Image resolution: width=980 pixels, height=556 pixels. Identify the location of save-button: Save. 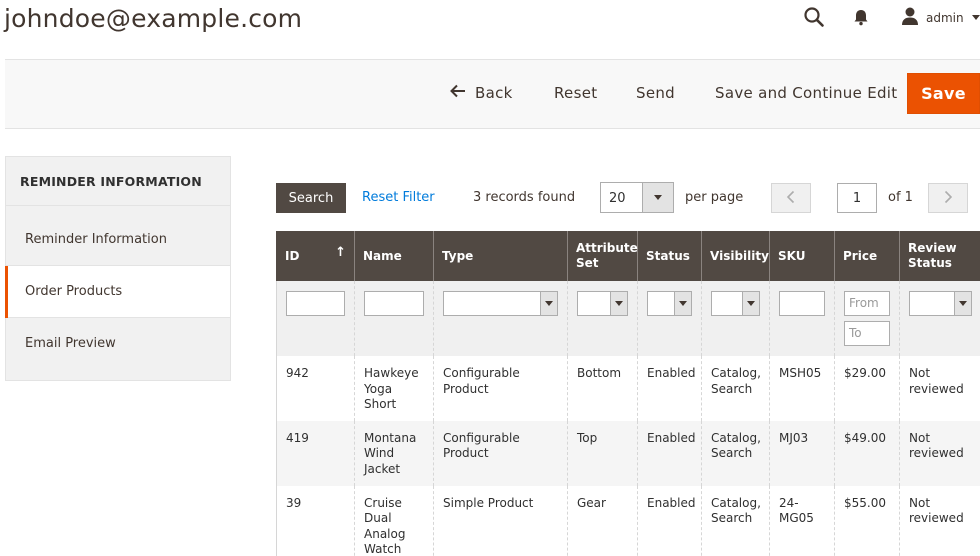
(943, 93).